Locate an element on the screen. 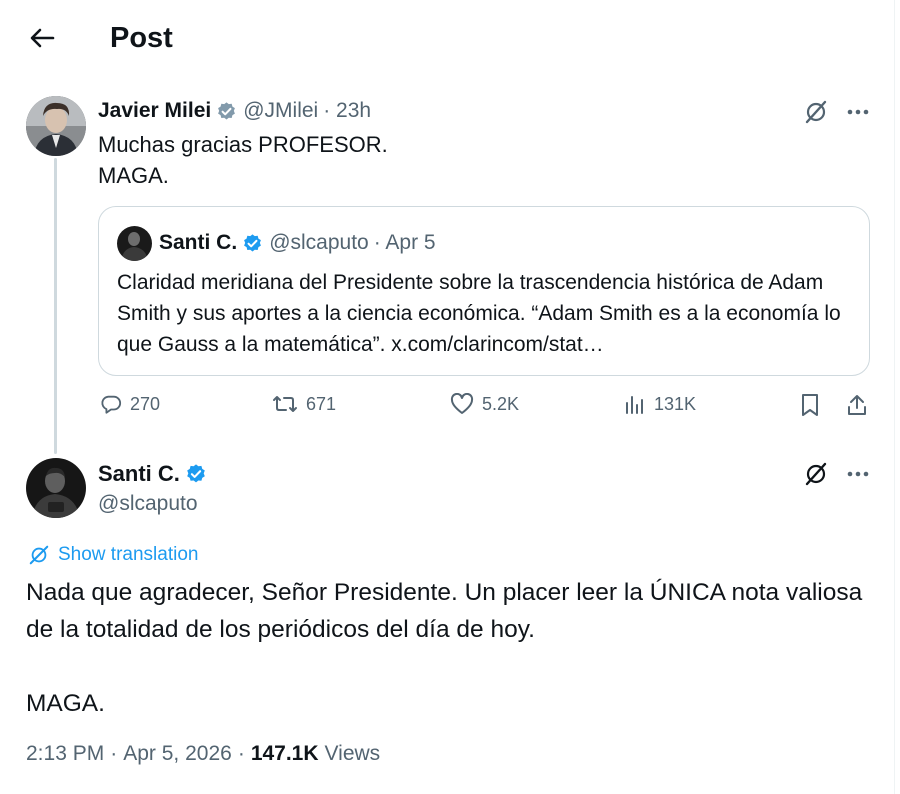  arrow-left-icon is located at coordinates (42, 38).